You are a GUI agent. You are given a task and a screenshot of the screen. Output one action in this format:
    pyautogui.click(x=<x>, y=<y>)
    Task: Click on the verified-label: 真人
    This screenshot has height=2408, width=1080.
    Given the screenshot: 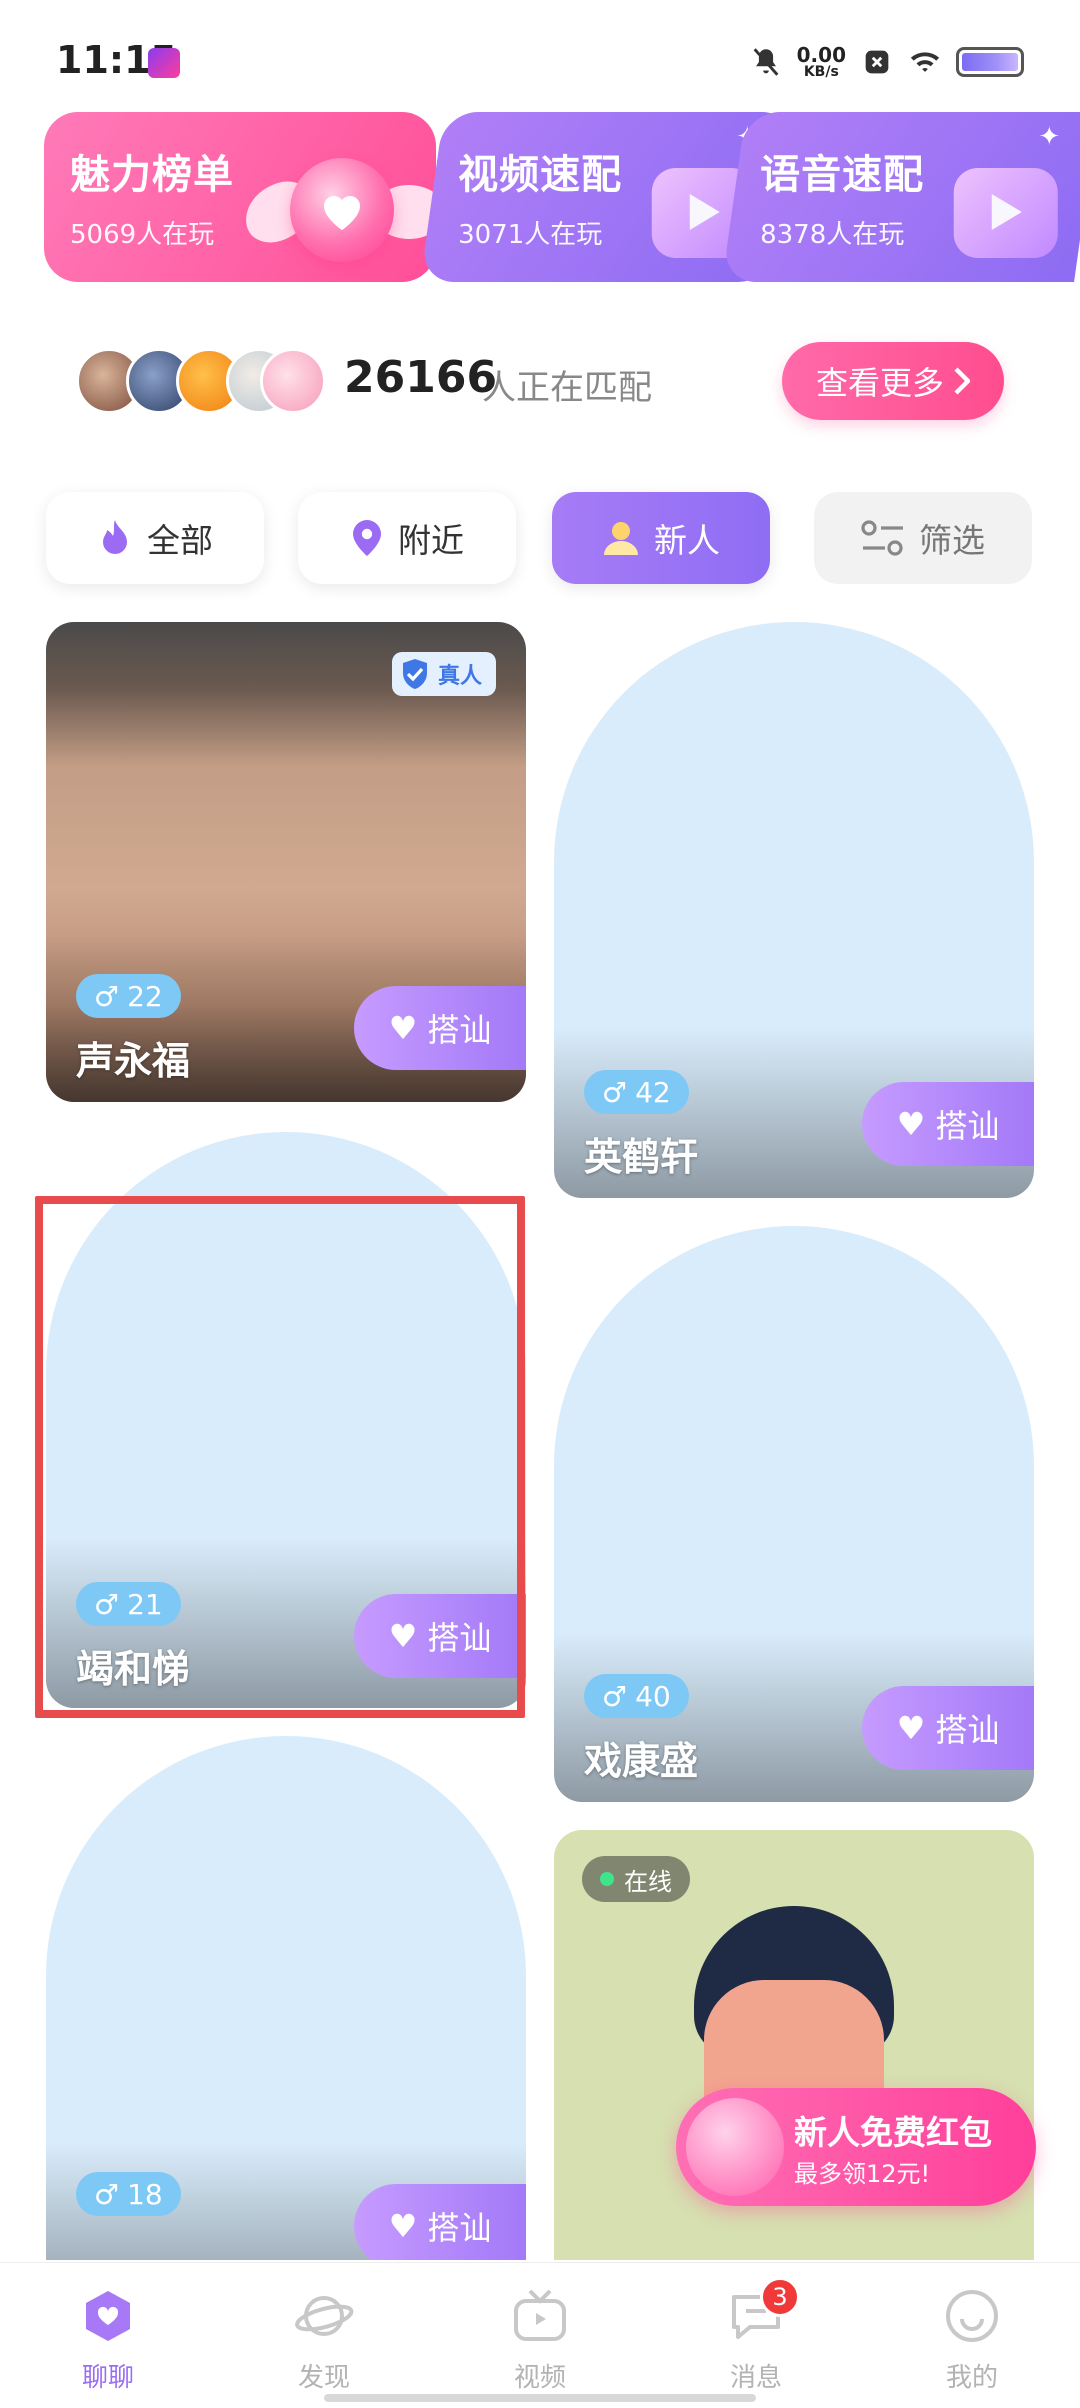 What is the action you would take?
    pyautogui.click(x=459, y=676)
    